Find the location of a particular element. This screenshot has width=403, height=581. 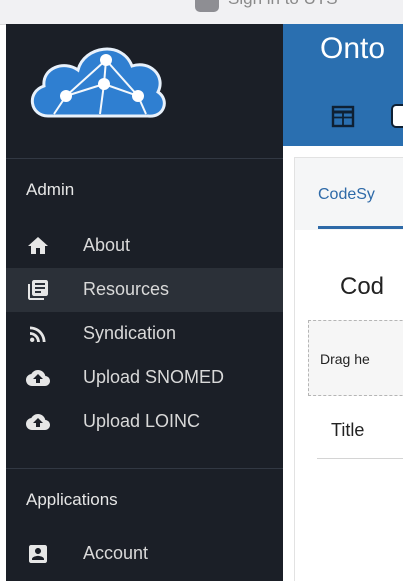

dropzone-text: Drag he is located at coordinates (345, 359).